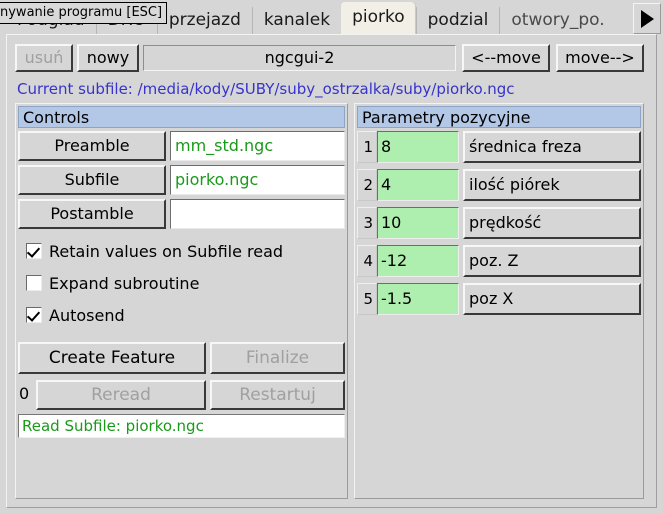  What do you see at coordinates (257, 214) in the screenshot?
I see `postamble-input` at bounding box center [257, 214].